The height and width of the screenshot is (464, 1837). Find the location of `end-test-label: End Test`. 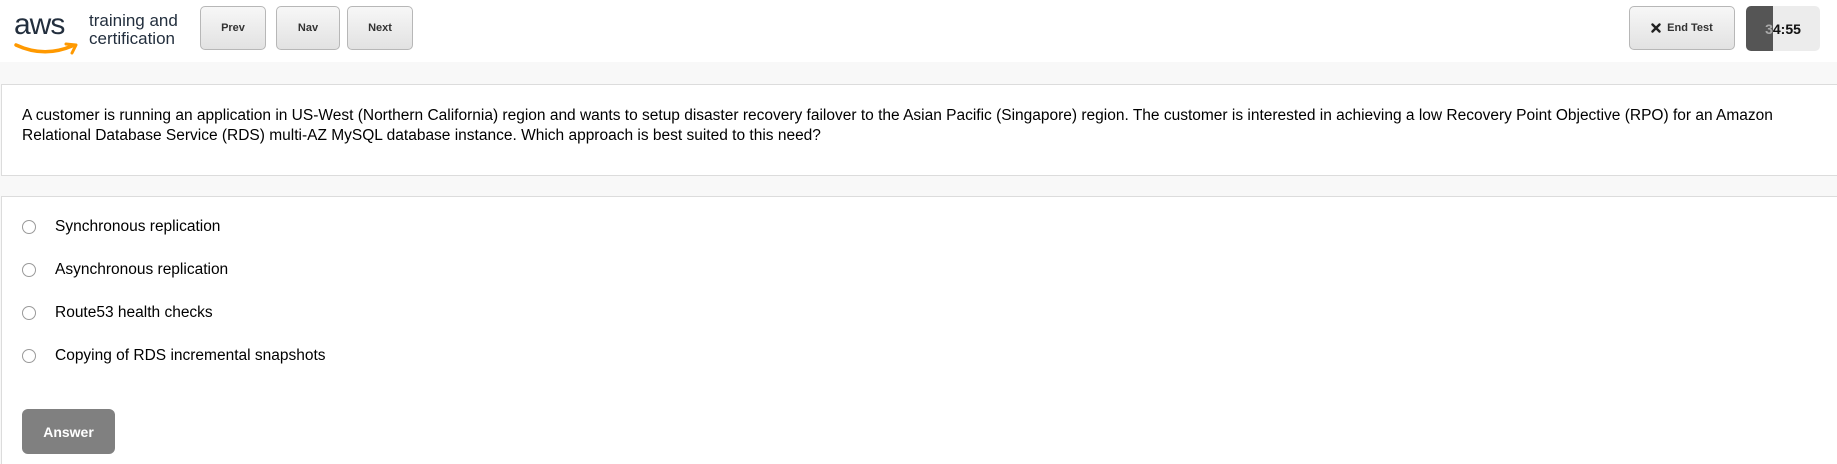

end-test-label: End Test is located at coordinates (1690, 28).